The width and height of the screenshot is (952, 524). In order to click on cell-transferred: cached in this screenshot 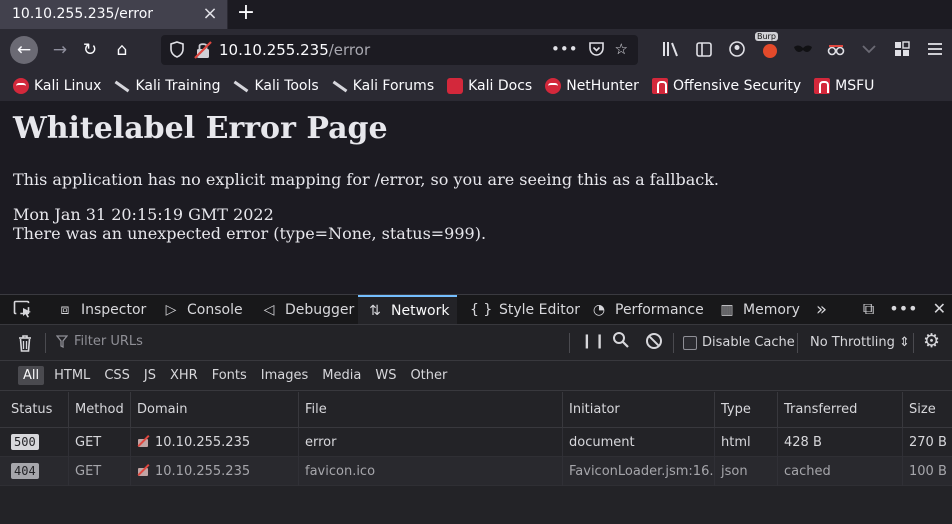, I will do `click(839, 471)`.